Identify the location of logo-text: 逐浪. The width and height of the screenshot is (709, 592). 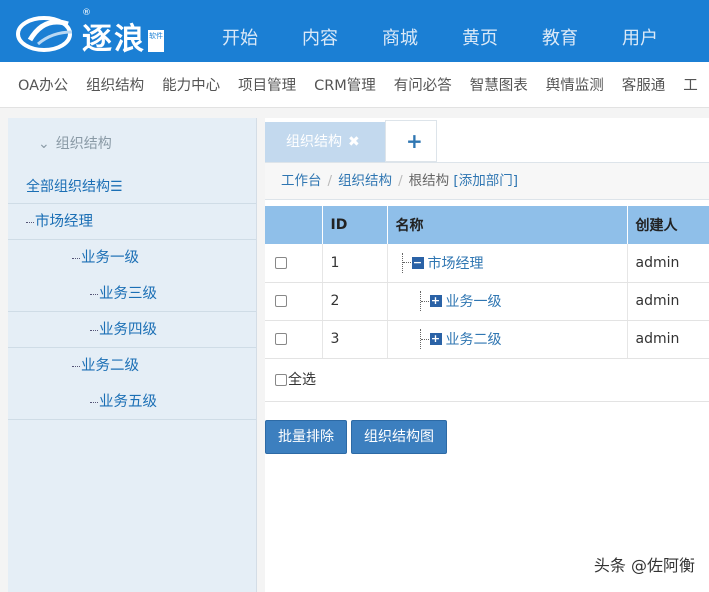
(114, 39).